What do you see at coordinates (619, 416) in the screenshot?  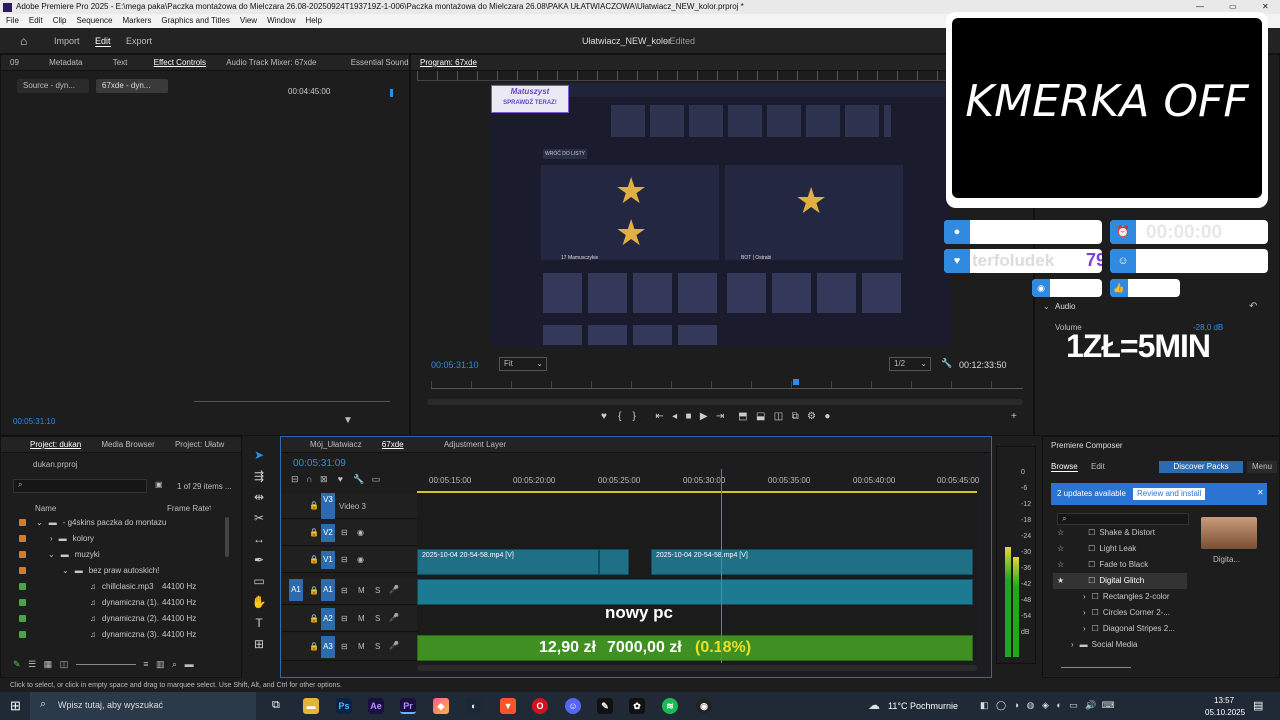 I see `in-point-icon: {` at bounding box center [619, 416].